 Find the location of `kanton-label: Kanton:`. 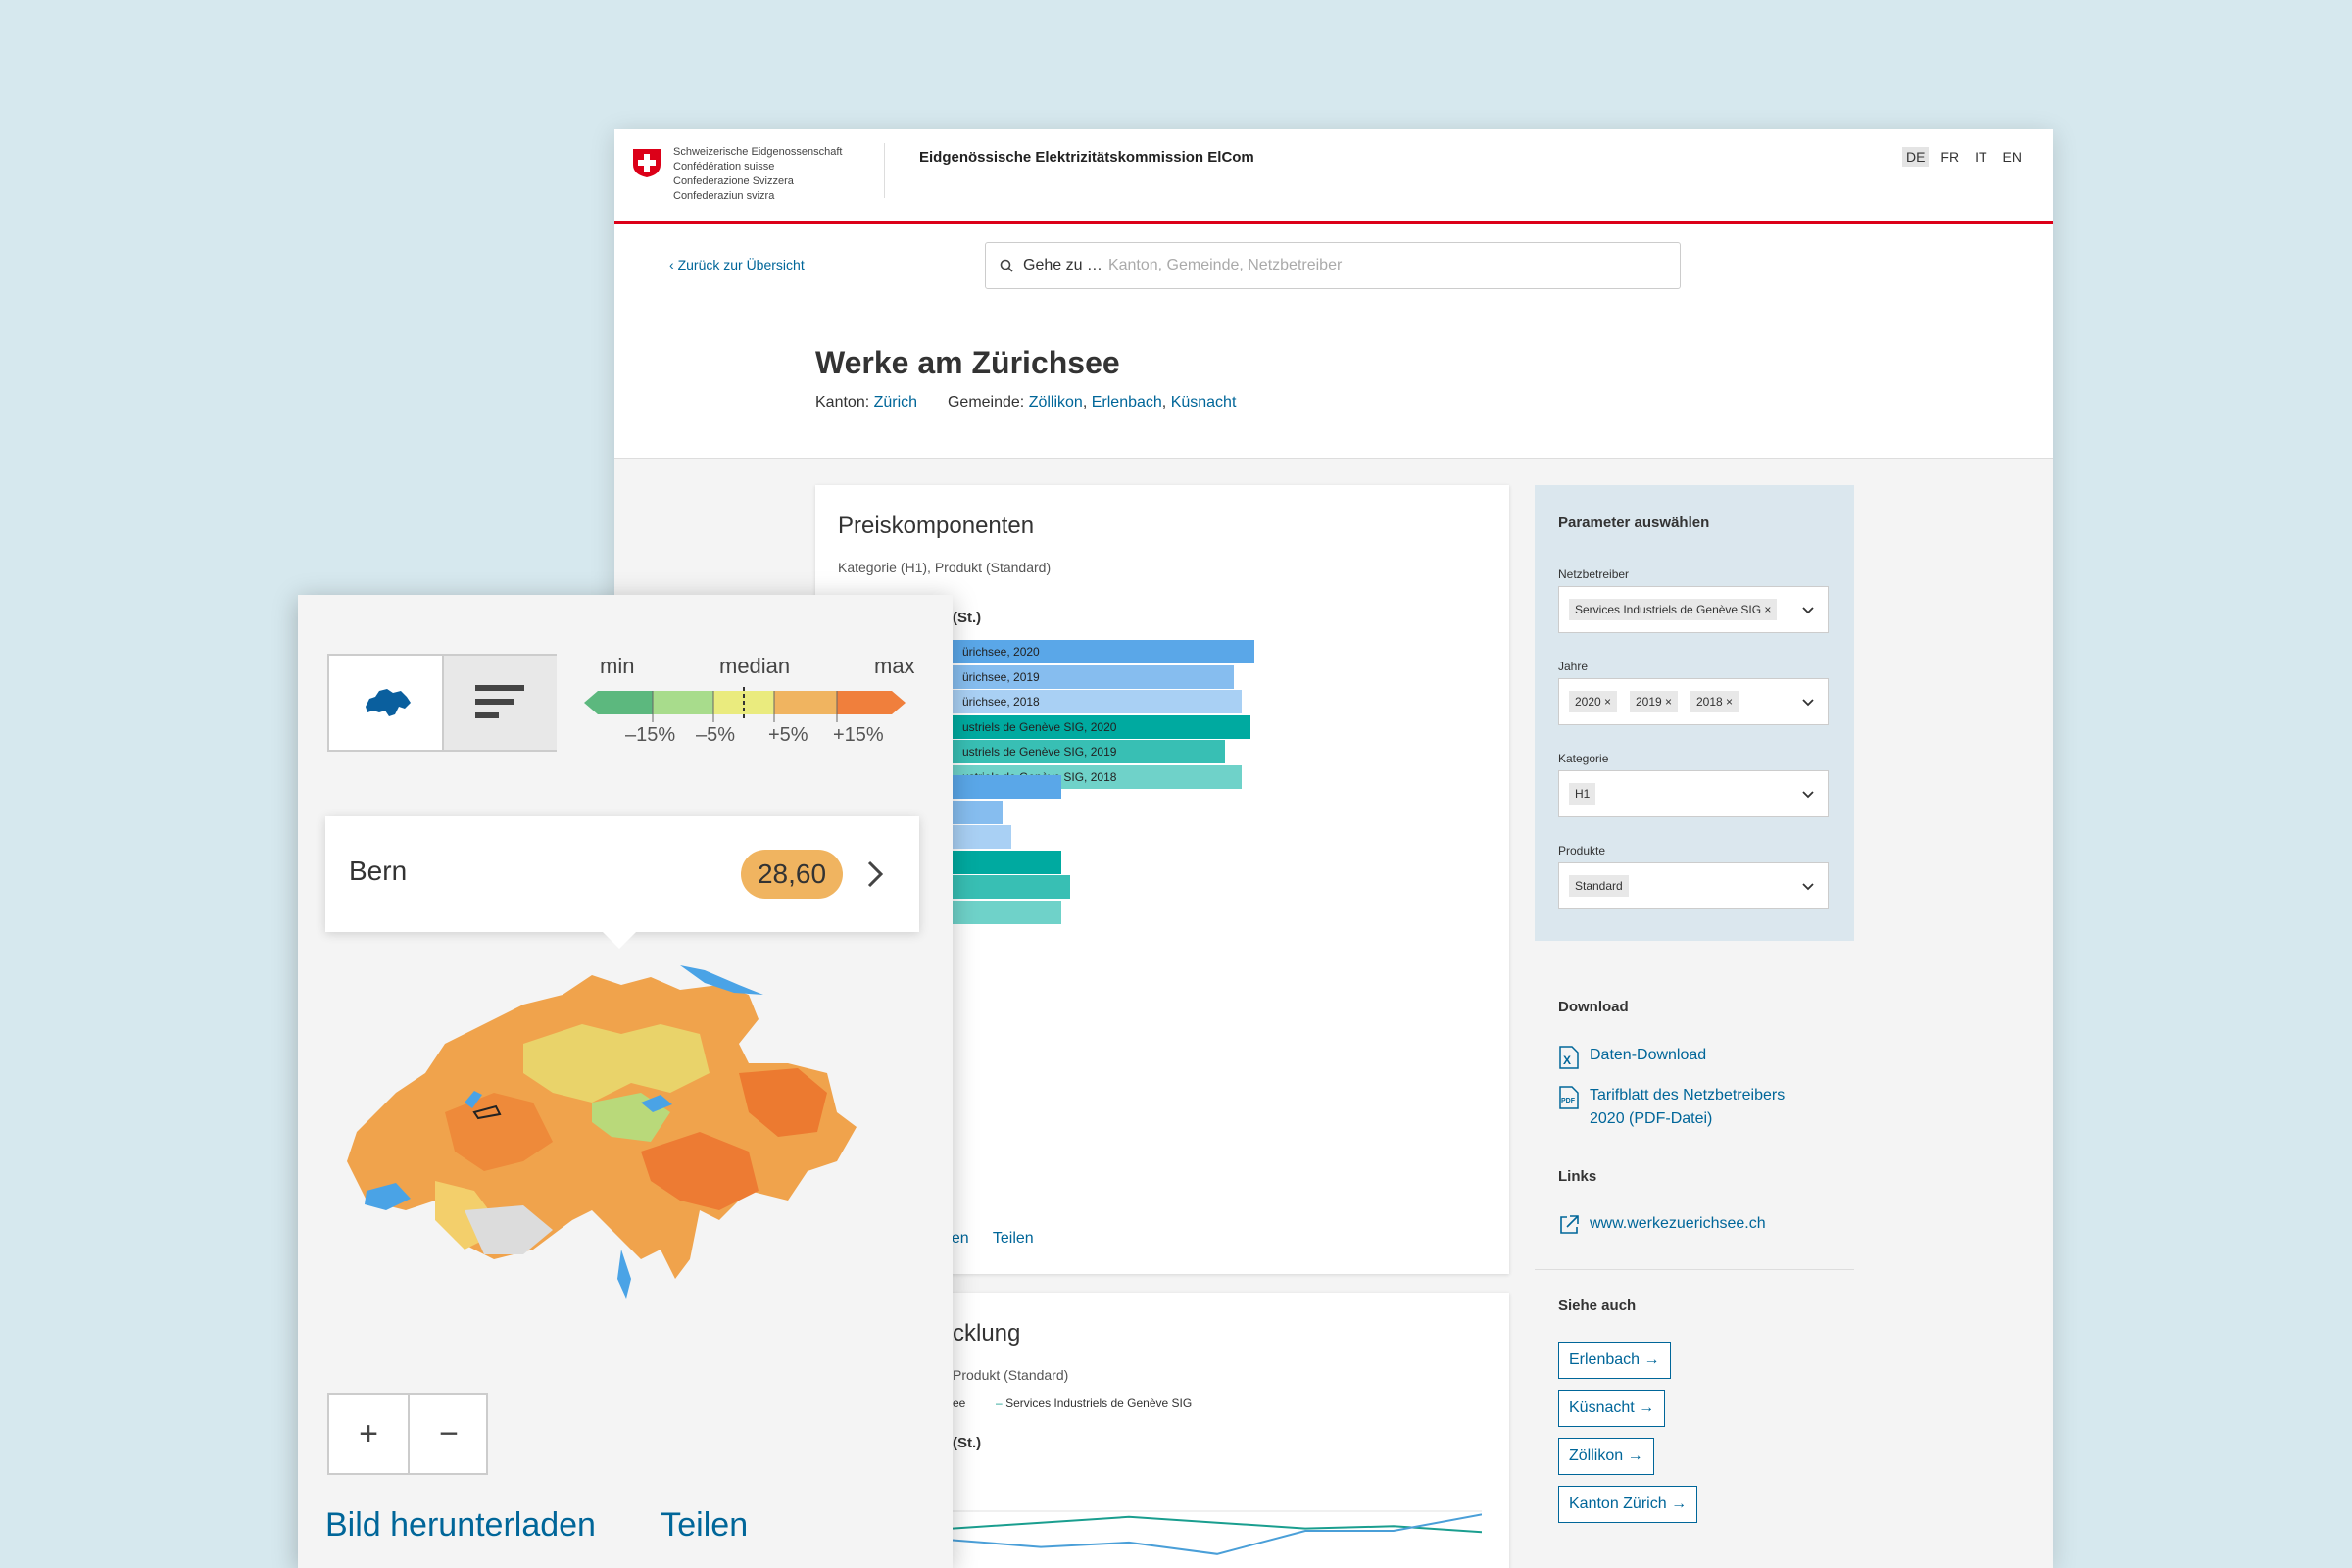

kanton-label: Kanton: is located at coordinates (842, 402).